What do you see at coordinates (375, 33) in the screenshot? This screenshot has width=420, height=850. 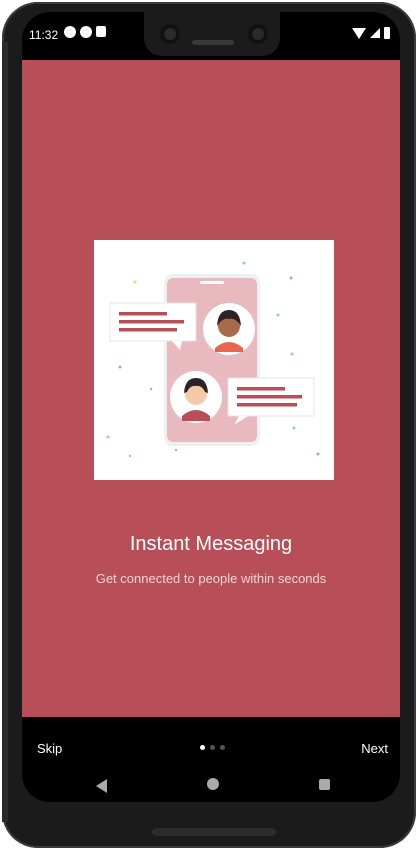 I see `signal-icon` at bounding box center [375, 33].